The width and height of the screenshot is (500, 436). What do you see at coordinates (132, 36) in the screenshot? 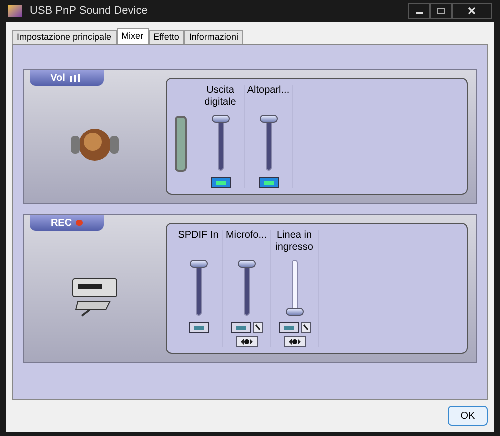
I see `tab: Mixer` at bounding box center [132, 36].